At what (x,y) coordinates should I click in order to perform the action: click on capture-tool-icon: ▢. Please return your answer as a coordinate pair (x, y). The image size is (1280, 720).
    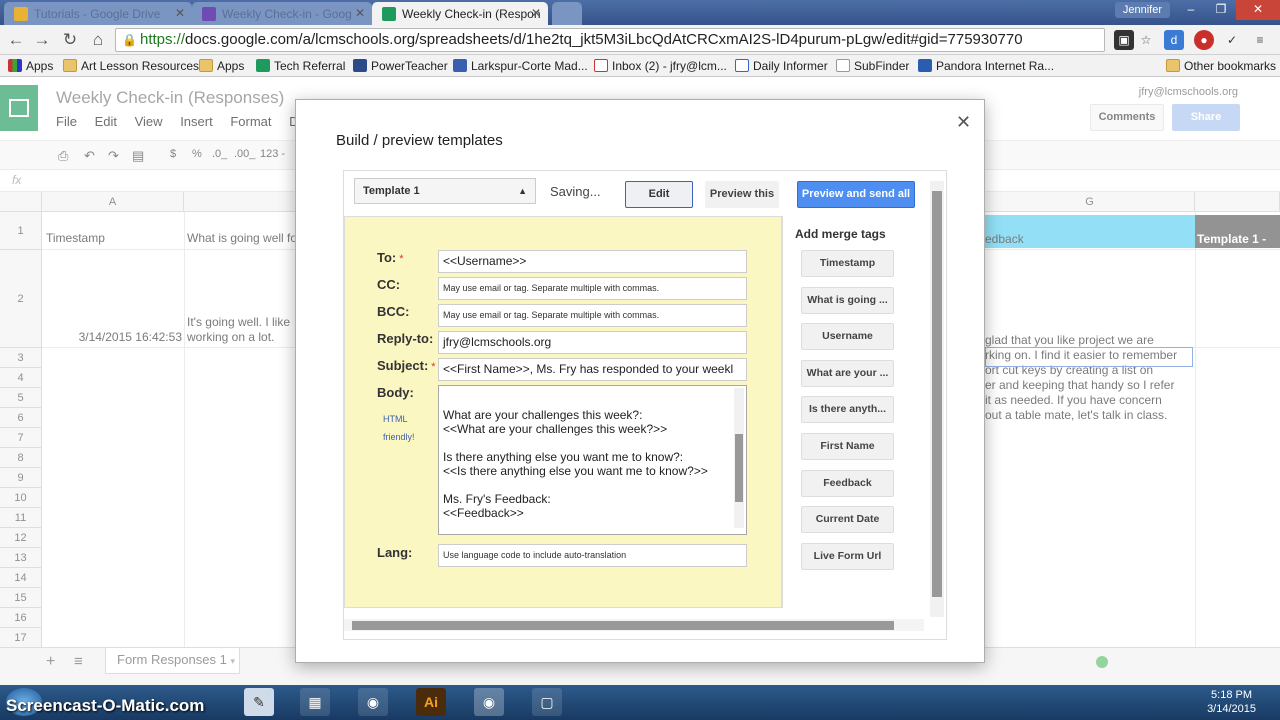
    Looking at the image, I should click on (547, 702).